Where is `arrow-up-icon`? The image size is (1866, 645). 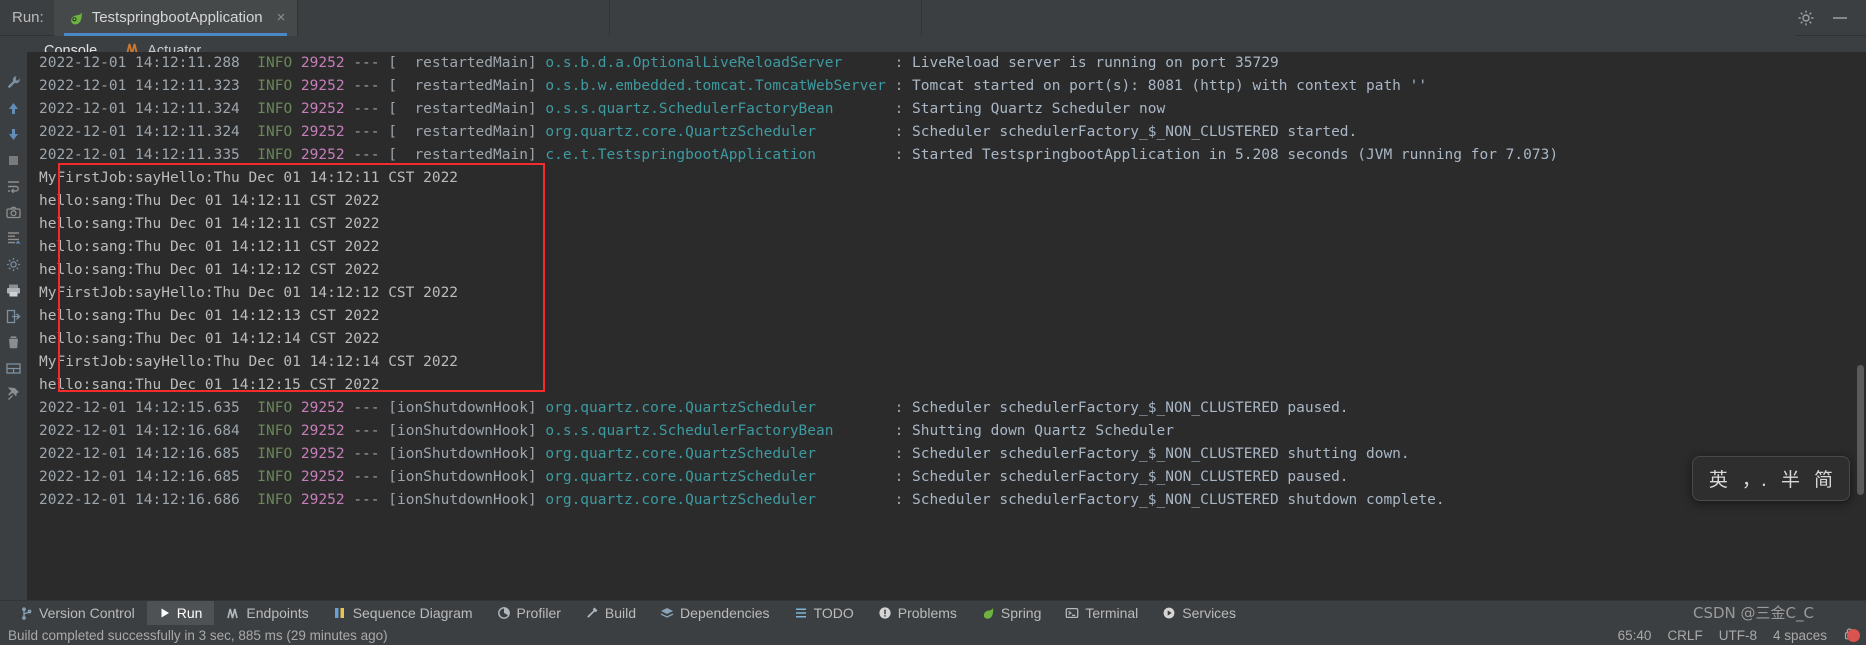 arrow-up-icon is located at coordinates (14, 108).